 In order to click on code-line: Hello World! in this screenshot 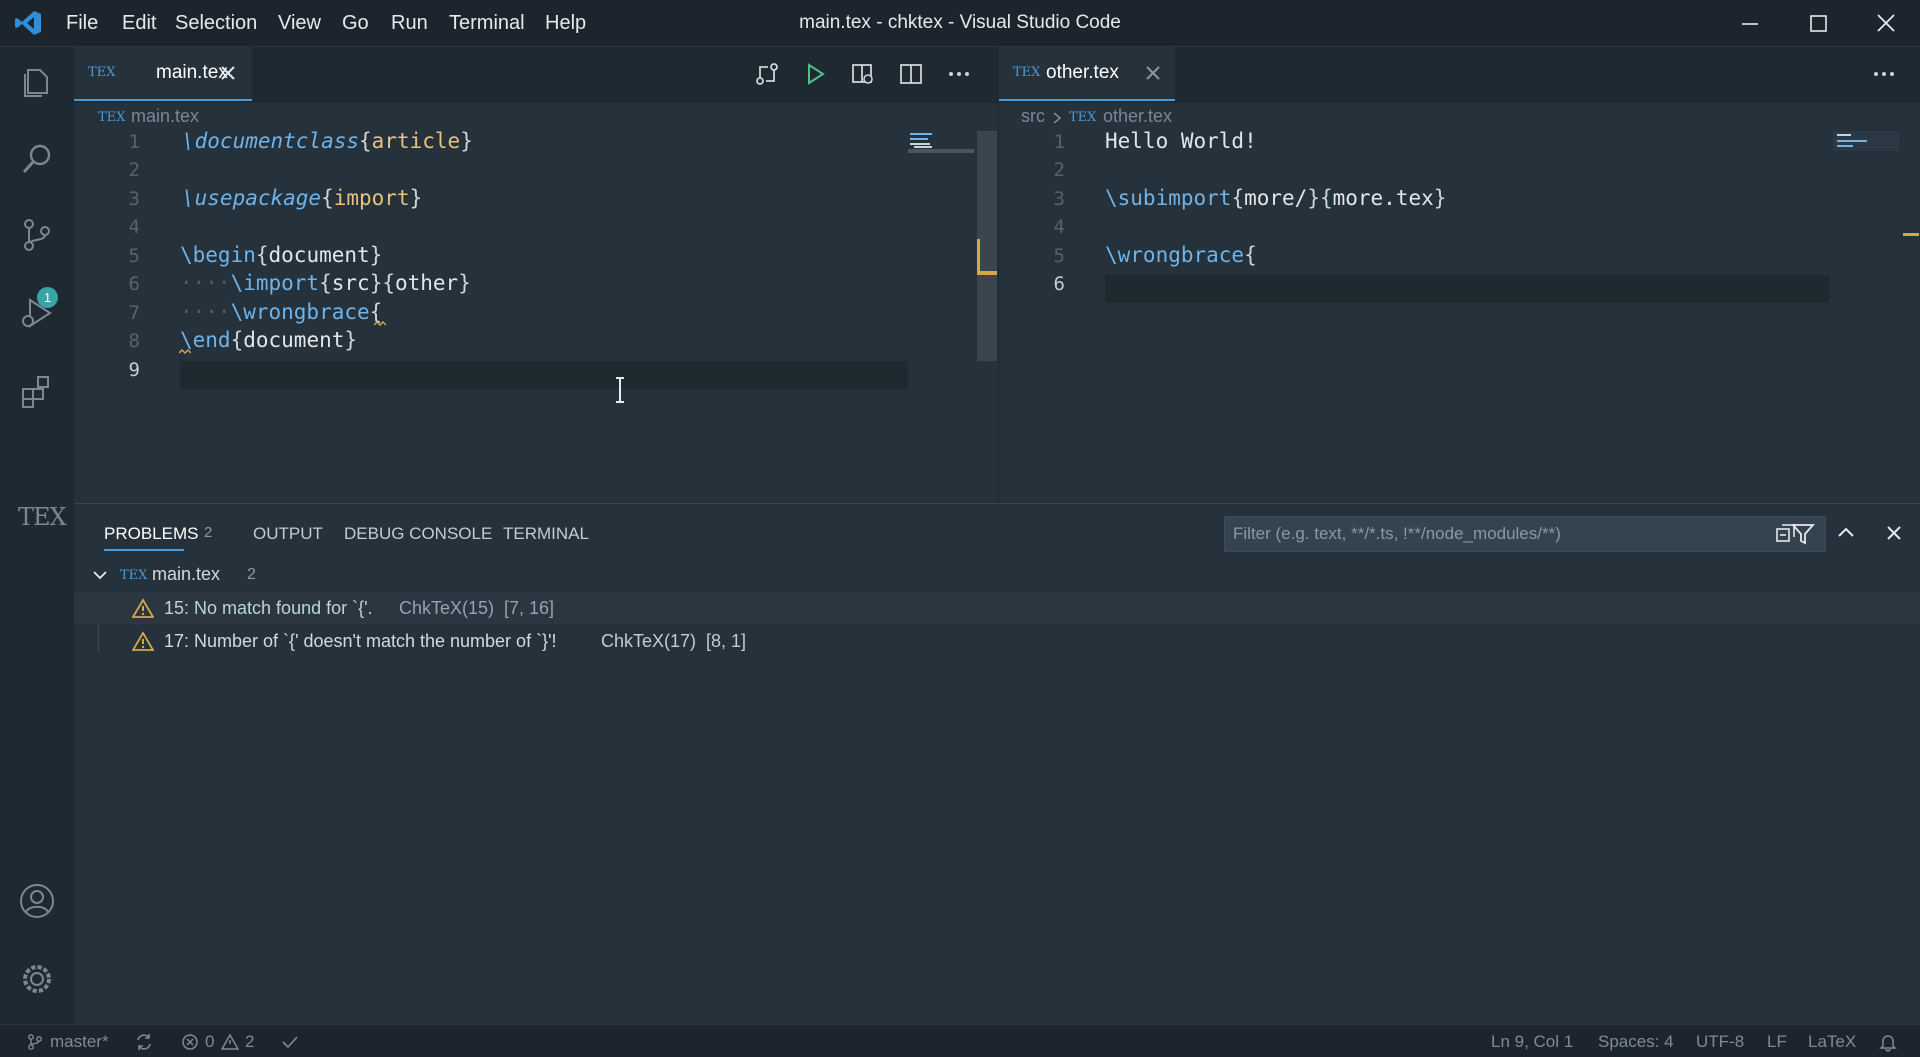, I will do `click(1181, 141)`.